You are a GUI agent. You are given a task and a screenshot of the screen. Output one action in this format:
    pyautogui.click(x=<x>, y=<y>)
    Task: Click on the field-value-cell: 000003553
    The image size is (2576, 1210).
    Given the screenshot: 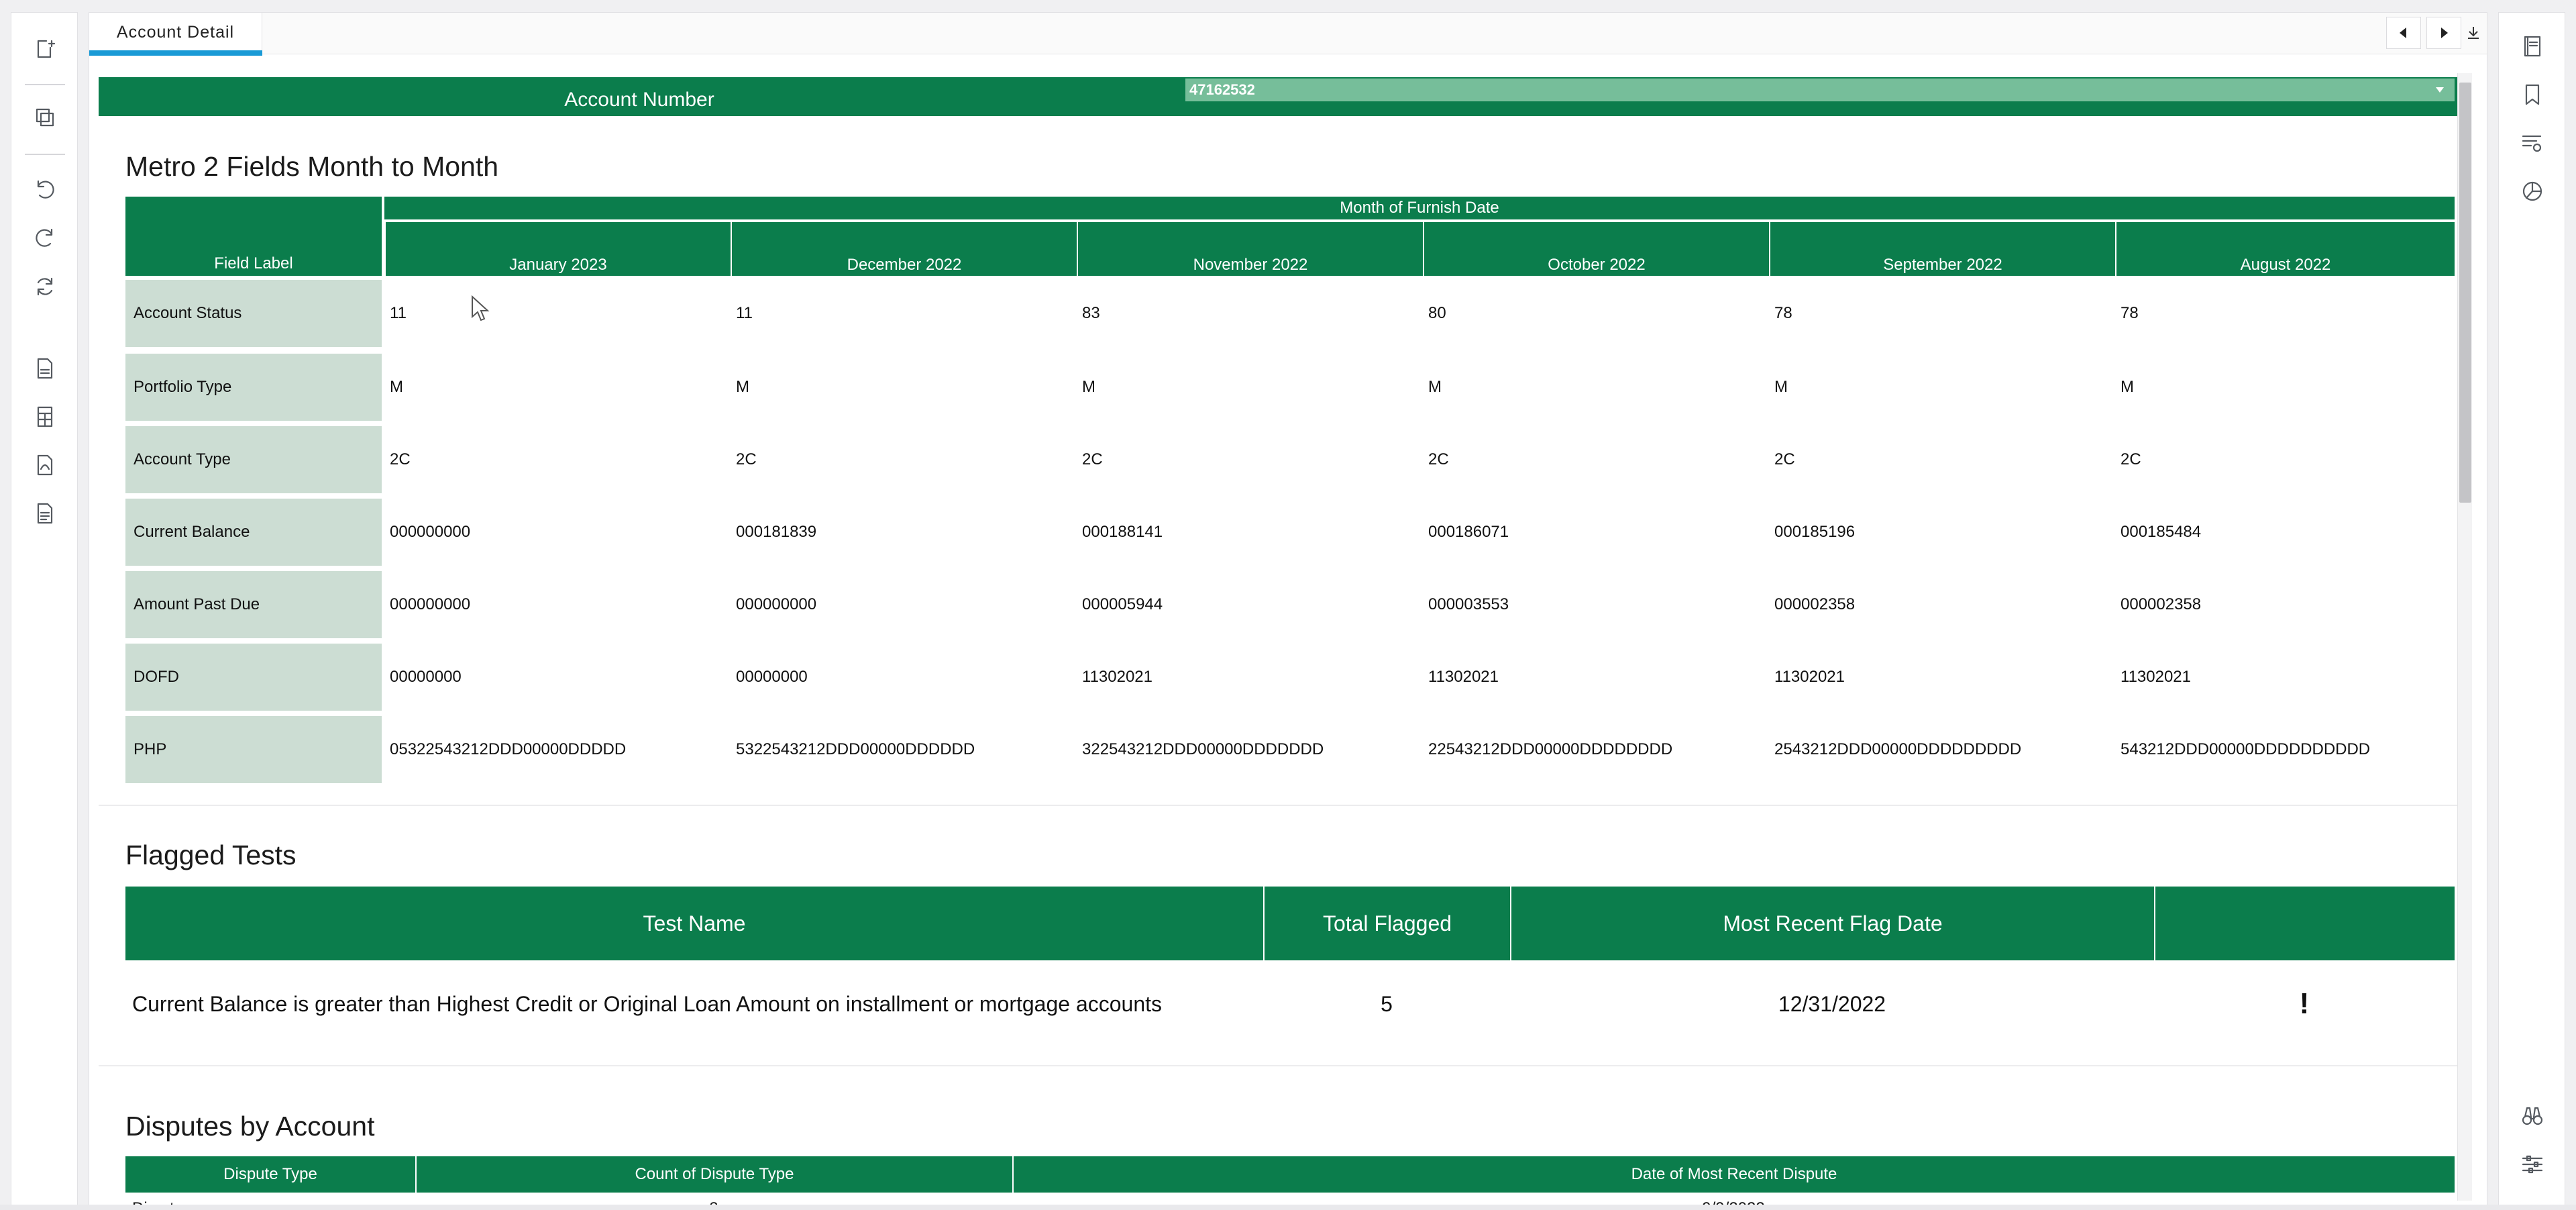 What is the action you would take?
    pyautogui.click(x=1468, y=604)
    